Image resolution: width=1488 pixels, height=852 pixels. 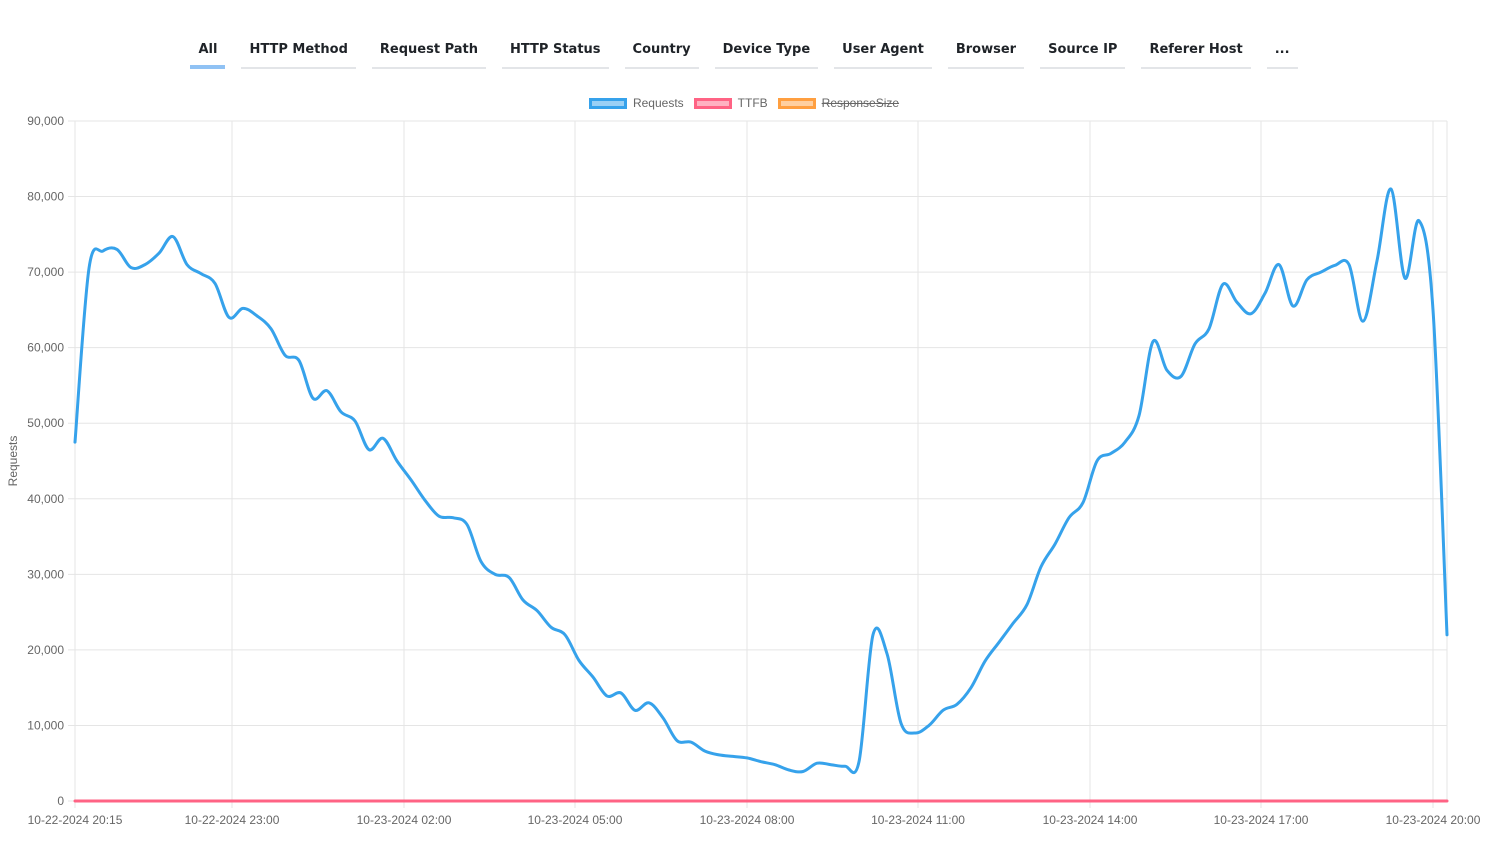 I want to click on y-tick-label: 70,000, so click(x=45, y=272).